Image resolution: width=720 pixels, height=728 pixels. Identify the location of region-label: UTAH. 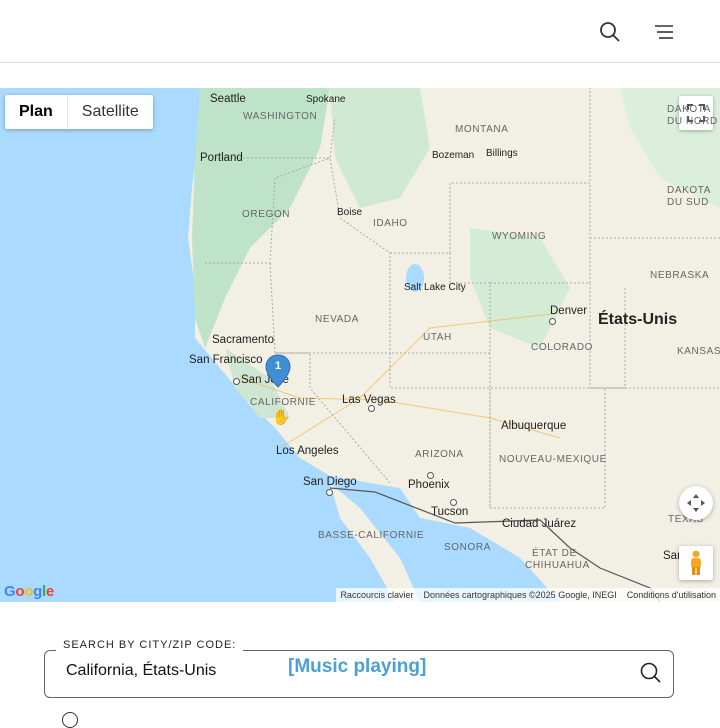
(437, 337).